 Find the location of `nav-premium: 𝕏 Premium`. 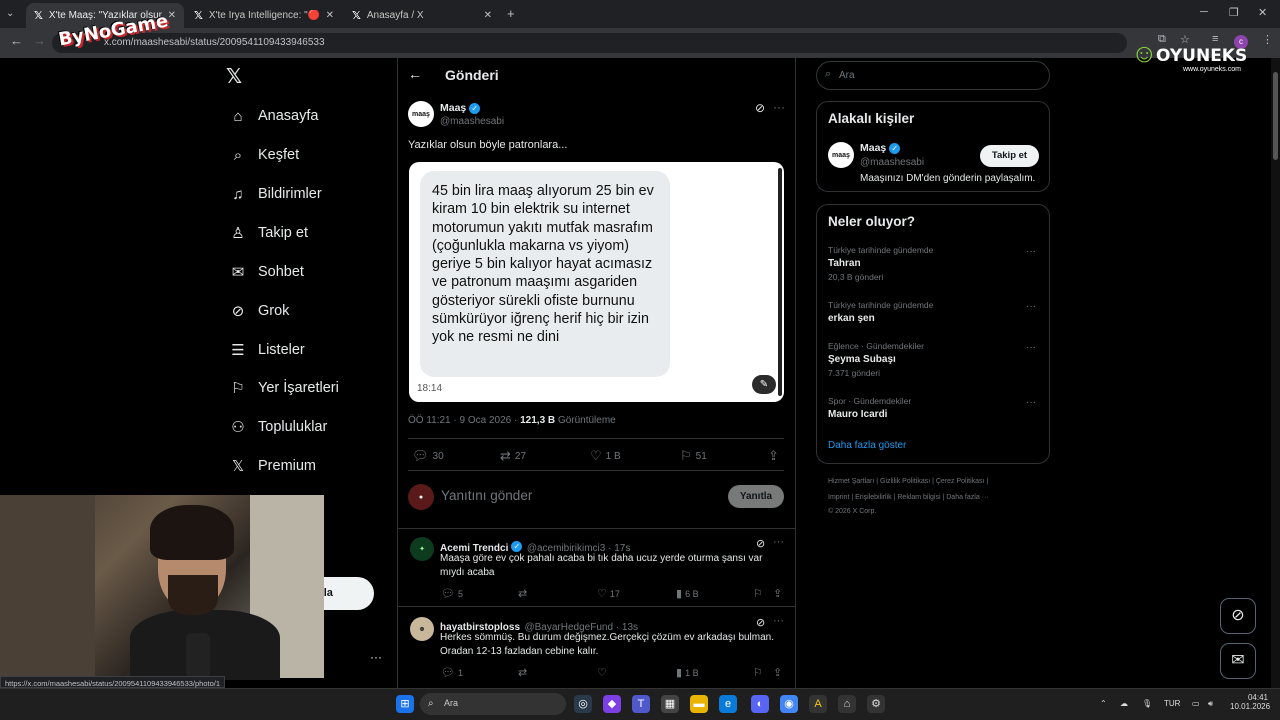

nav-premium: 𝕏 Premium is located at coordinates (272, 466).